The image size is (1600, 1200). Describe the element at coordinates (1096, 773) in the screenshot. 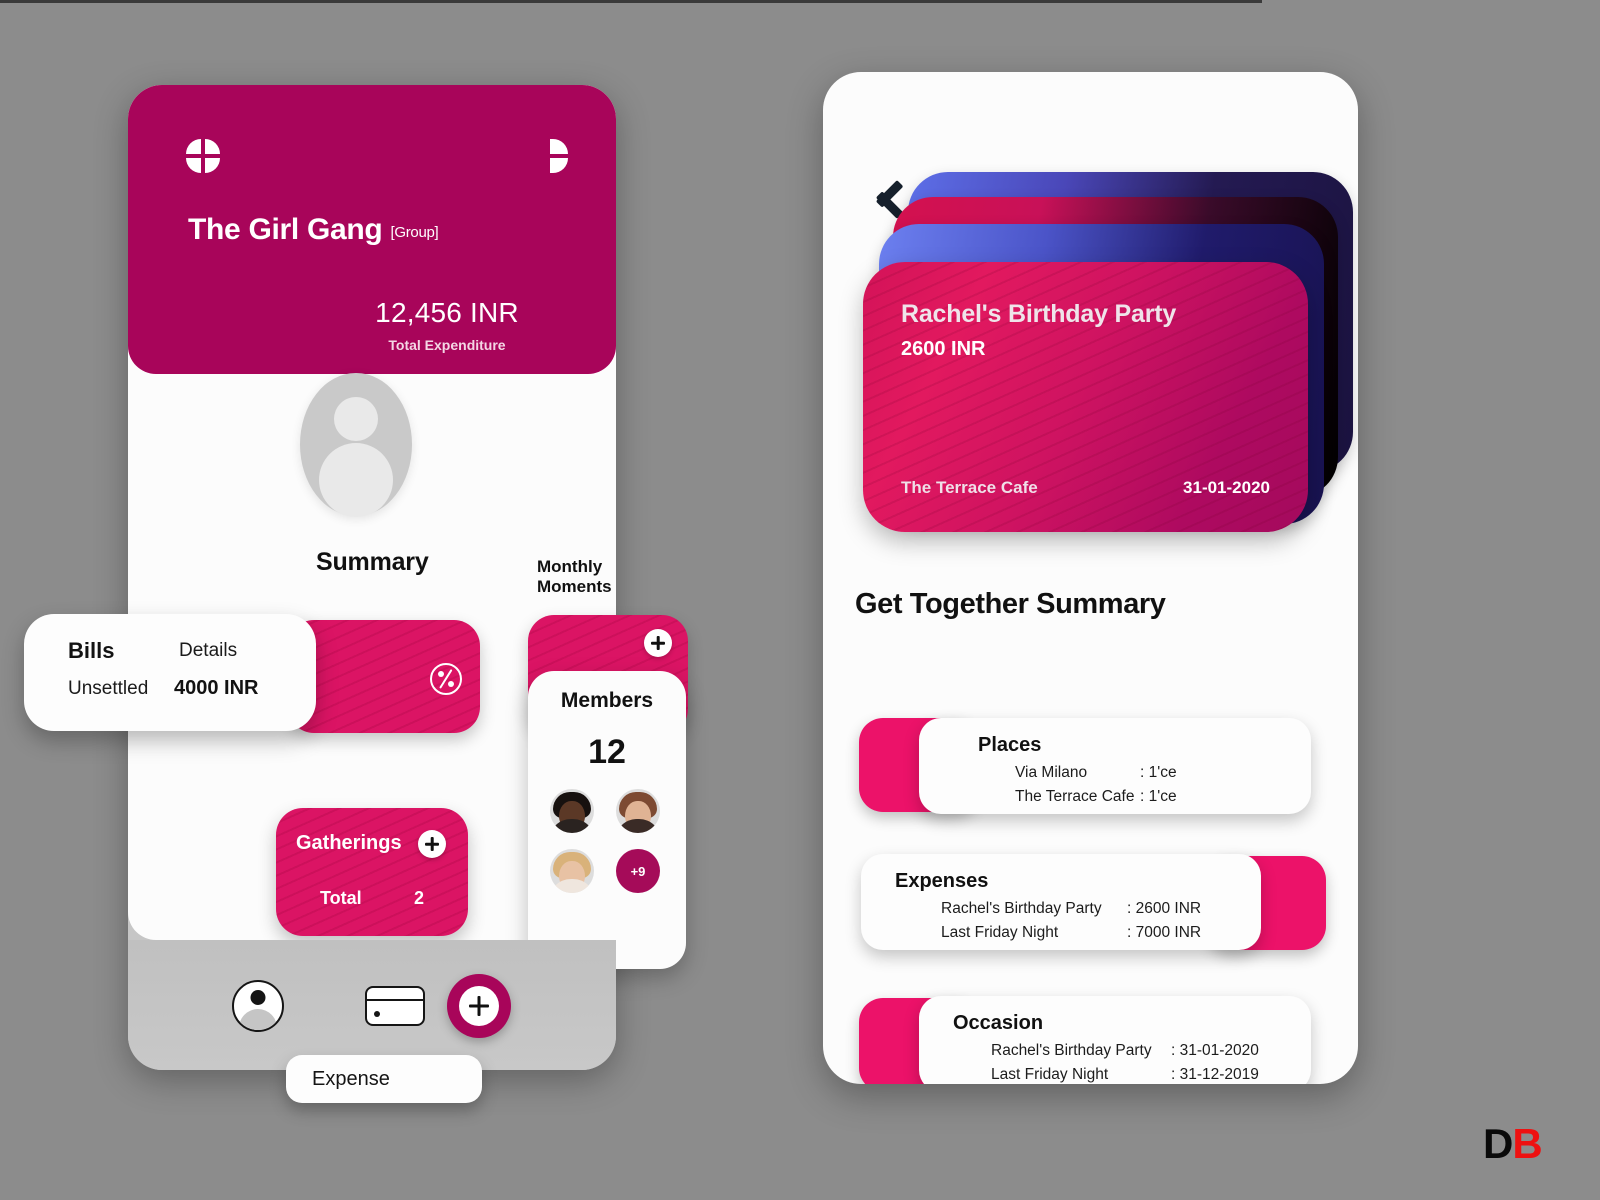

I see `places-row-1: Via Milano : 1'ce` at that location.